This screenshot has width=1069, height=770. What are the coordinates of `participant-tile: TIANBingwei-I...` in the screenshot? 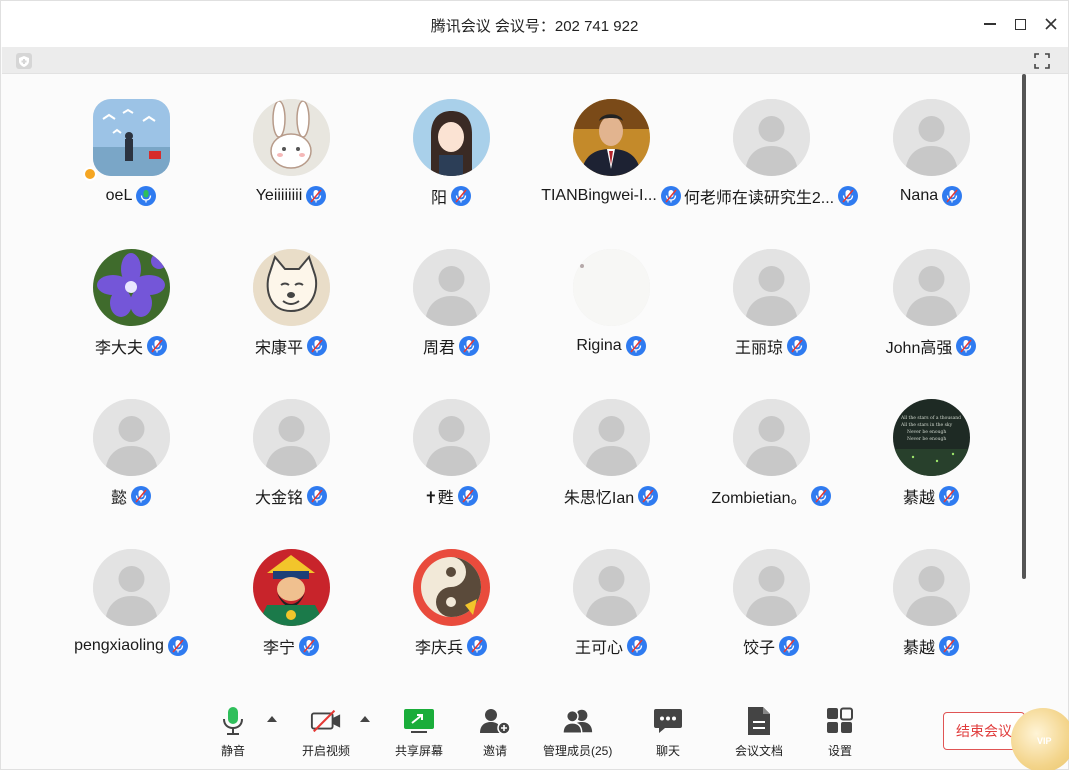 It's located at (611, 150).